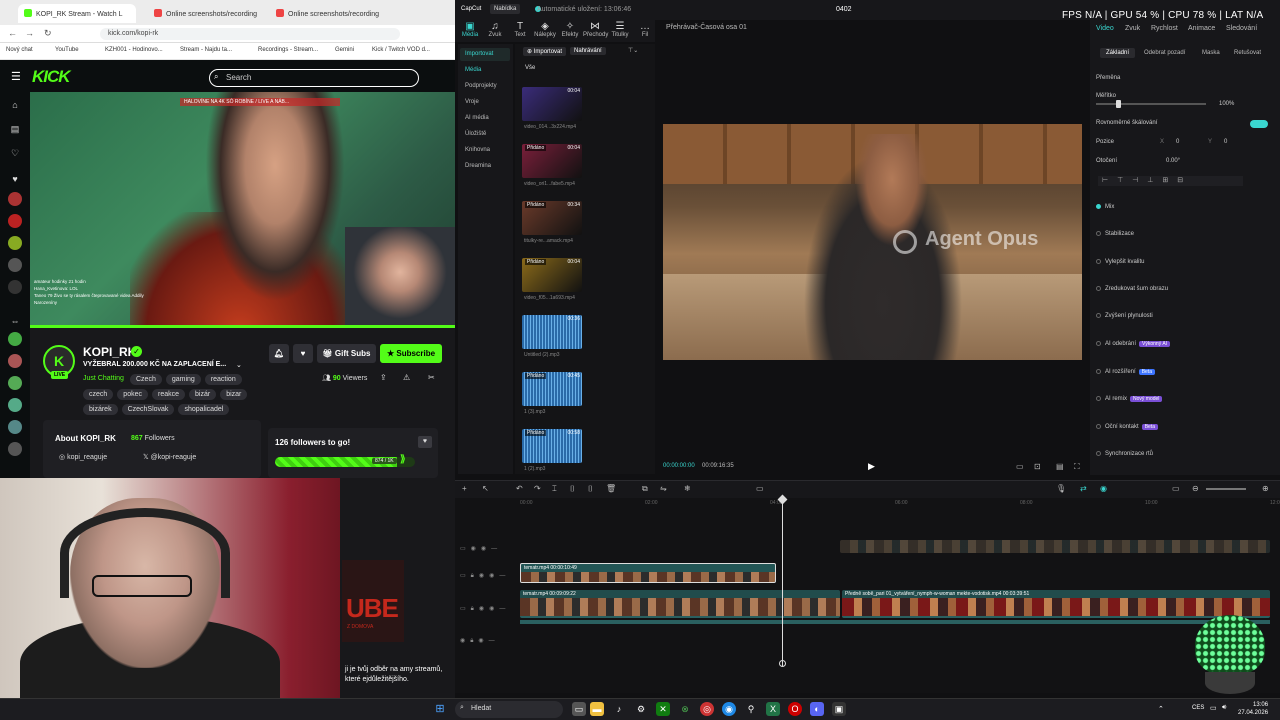 The height and width of the screenshot is (720, 1280). I want to click on settings-icon: ▤, so click(1060, 466).